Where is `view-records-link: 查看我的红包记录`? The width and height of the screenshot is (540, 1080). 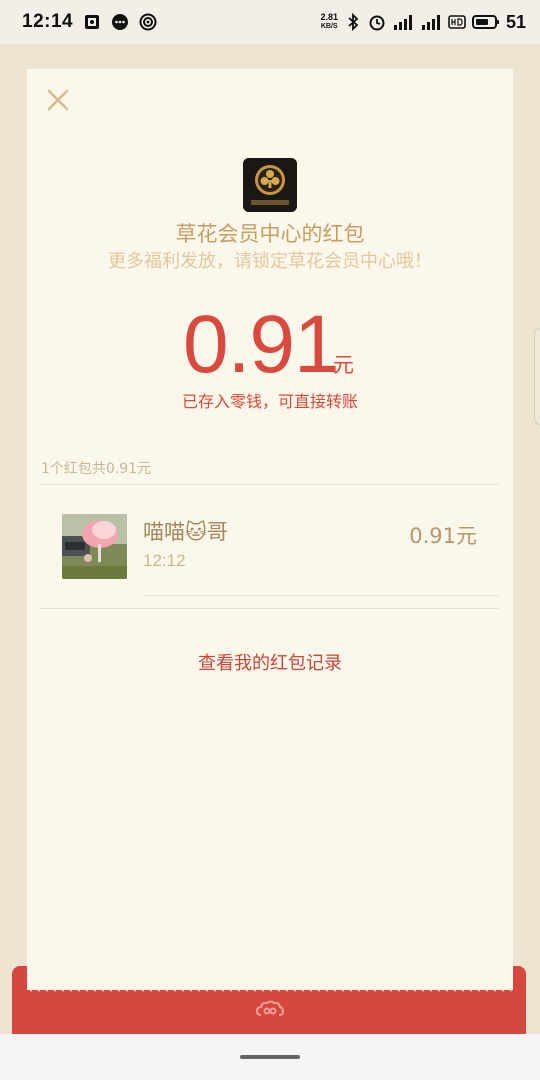
view-records-link: 查看我的红包记录 is located at coordinates (270, 662).